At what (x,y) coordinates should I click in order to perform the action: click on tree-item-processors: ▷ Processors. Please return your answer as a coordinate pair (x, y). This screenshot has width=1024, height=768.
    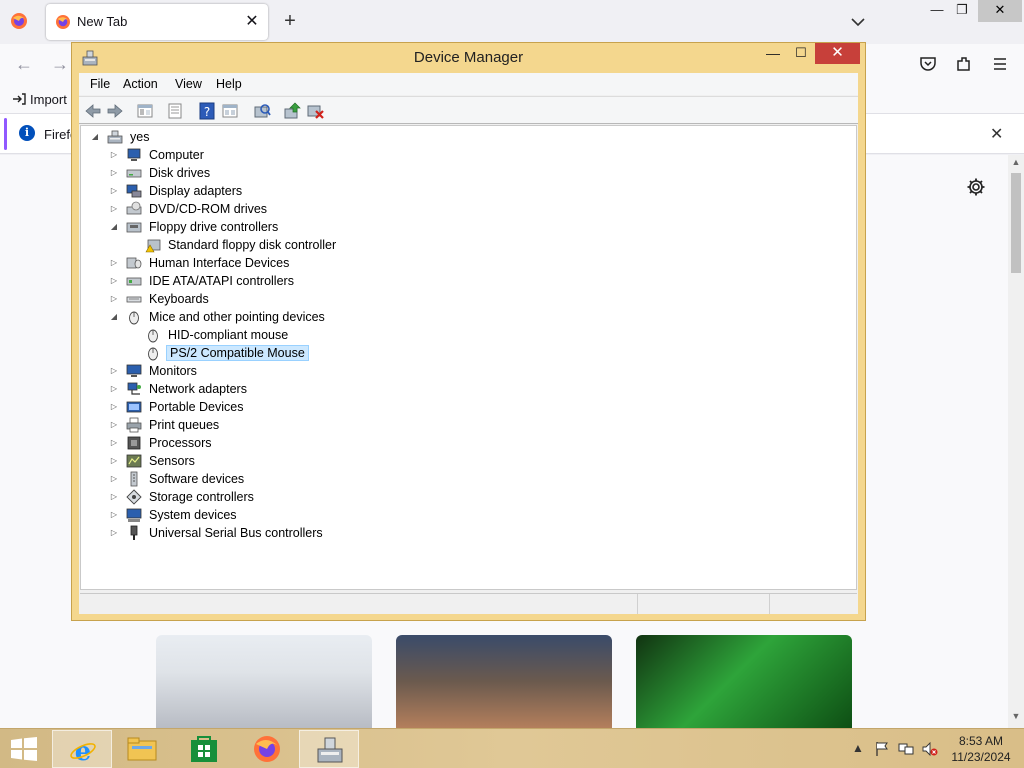
    Looking at the image, I should click on (161, 443).